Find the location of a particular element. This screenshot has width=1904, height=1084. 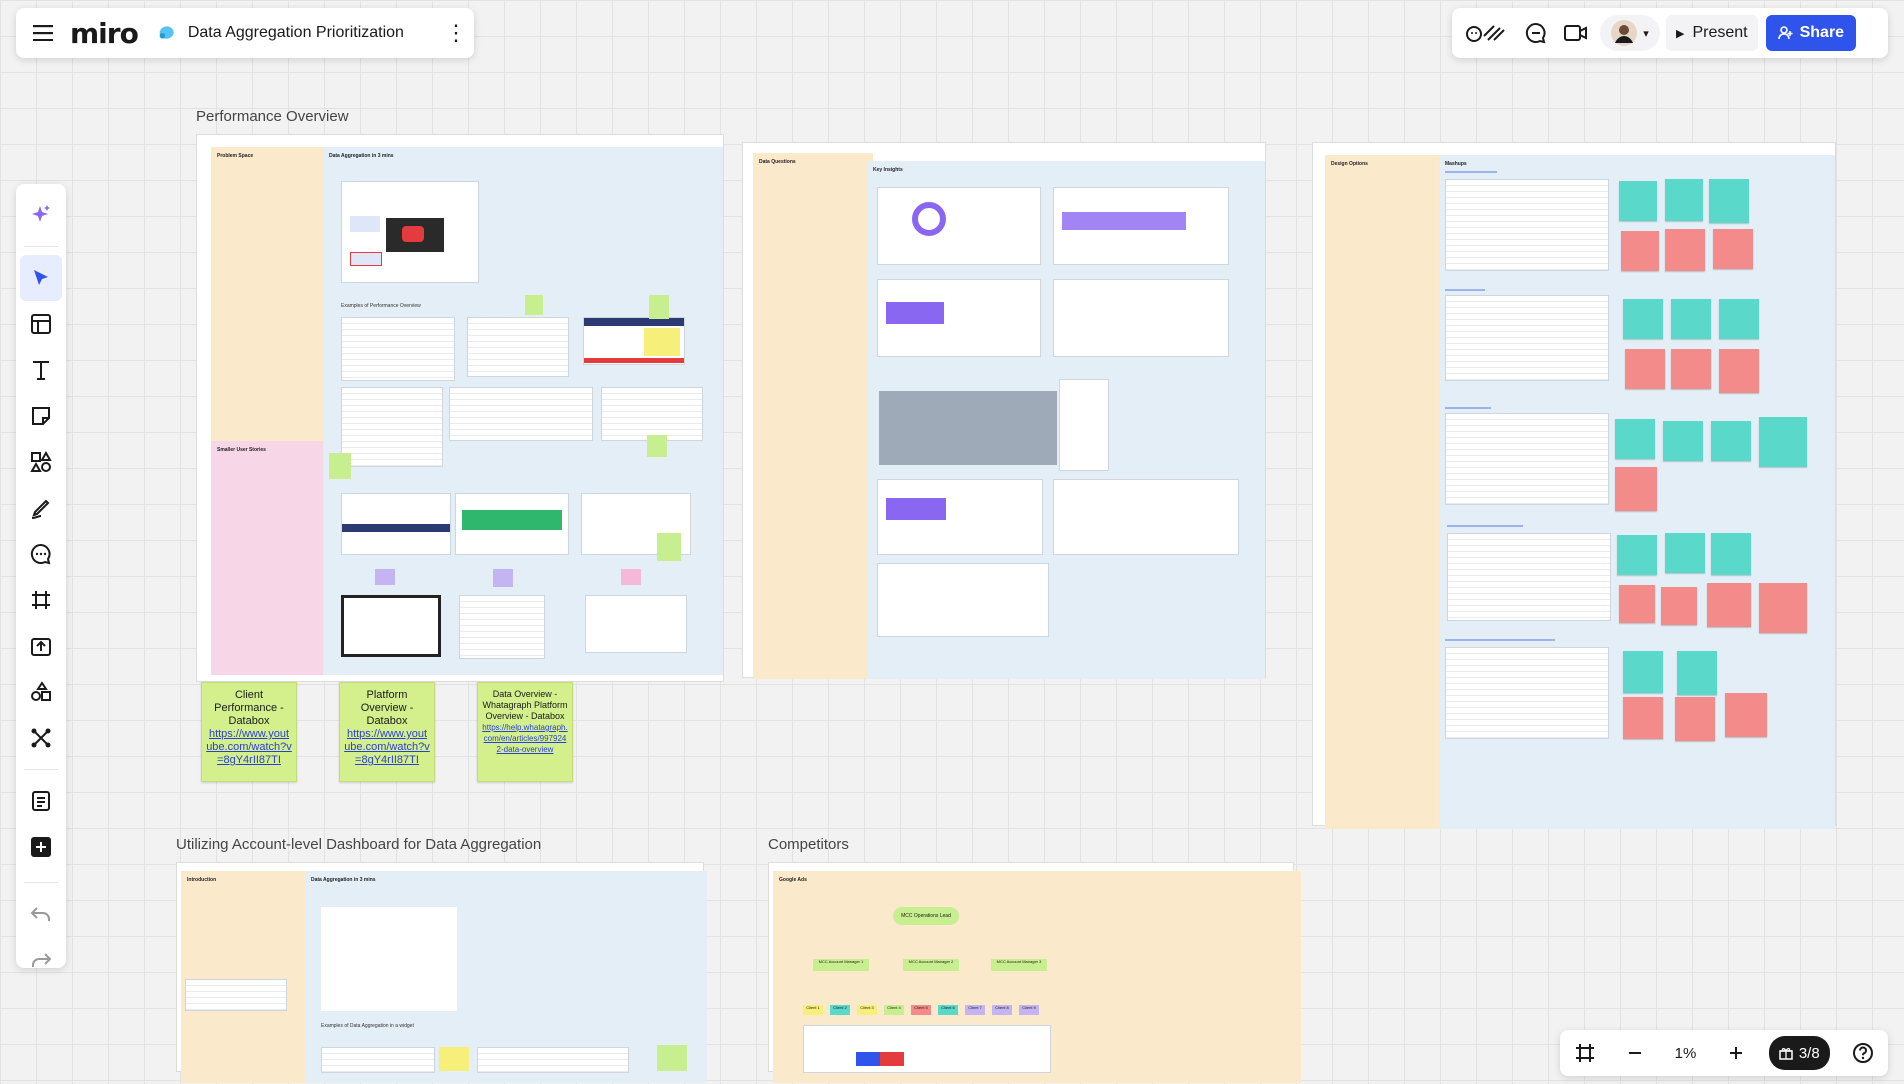

client-node: Client 5 is located at coordinates (921, 1010).